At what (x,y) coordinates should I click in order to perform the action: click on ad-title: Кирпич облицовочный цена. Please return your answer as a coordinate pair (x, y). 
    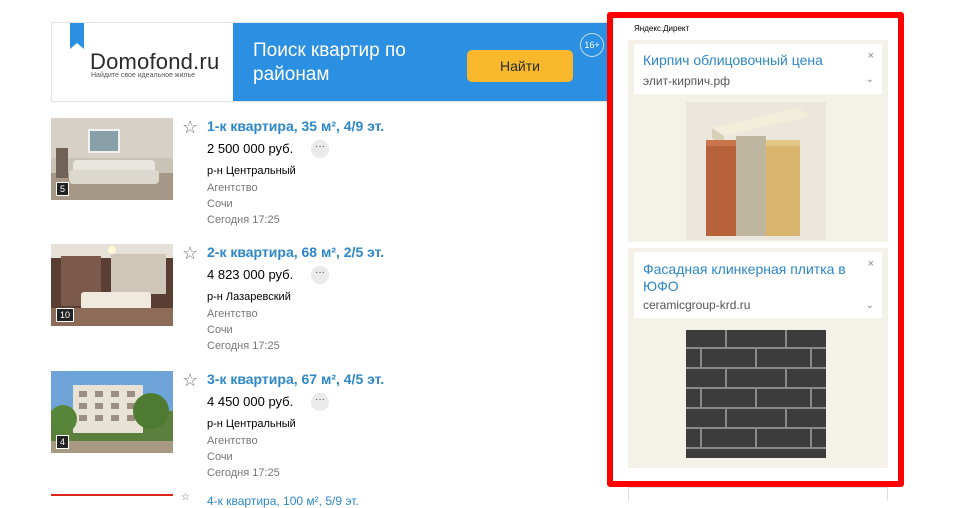
    Looking at the image, I should click on (753, 60).